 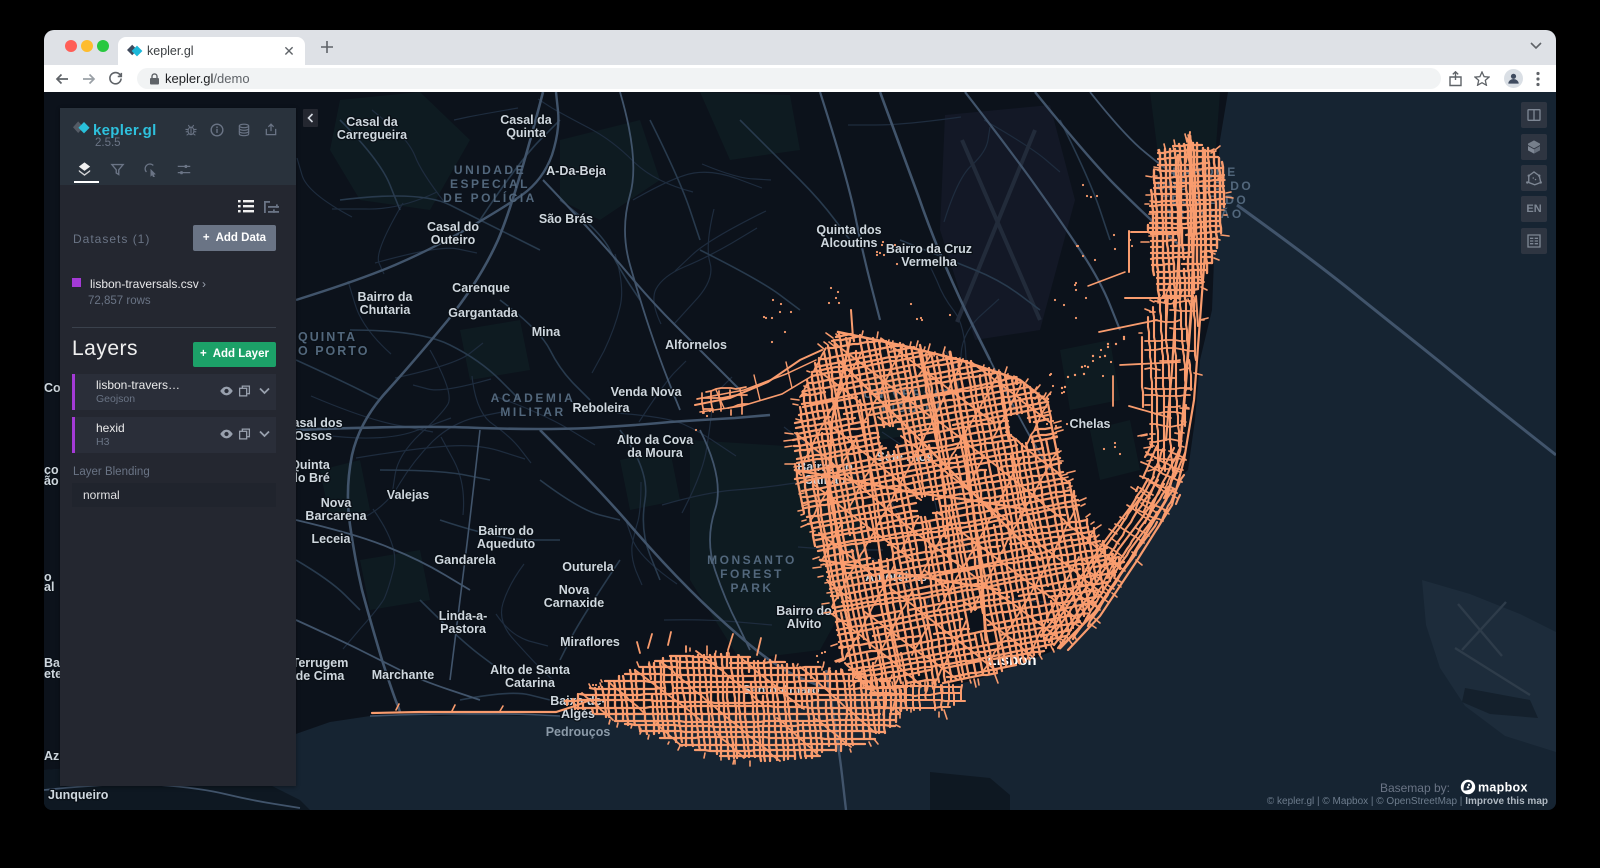 I want to click on svg-text: QUINTA, so click(x=327, y=337).